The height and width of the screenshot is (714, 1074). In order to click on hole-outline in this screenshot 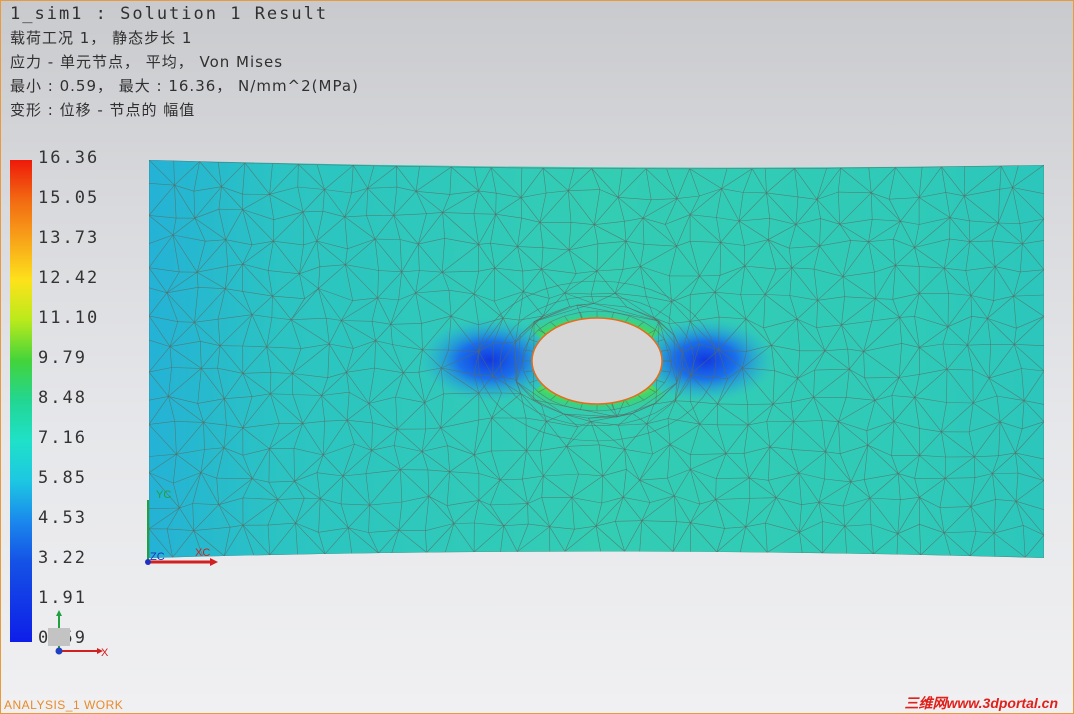, I will do `click(597, 361)`.